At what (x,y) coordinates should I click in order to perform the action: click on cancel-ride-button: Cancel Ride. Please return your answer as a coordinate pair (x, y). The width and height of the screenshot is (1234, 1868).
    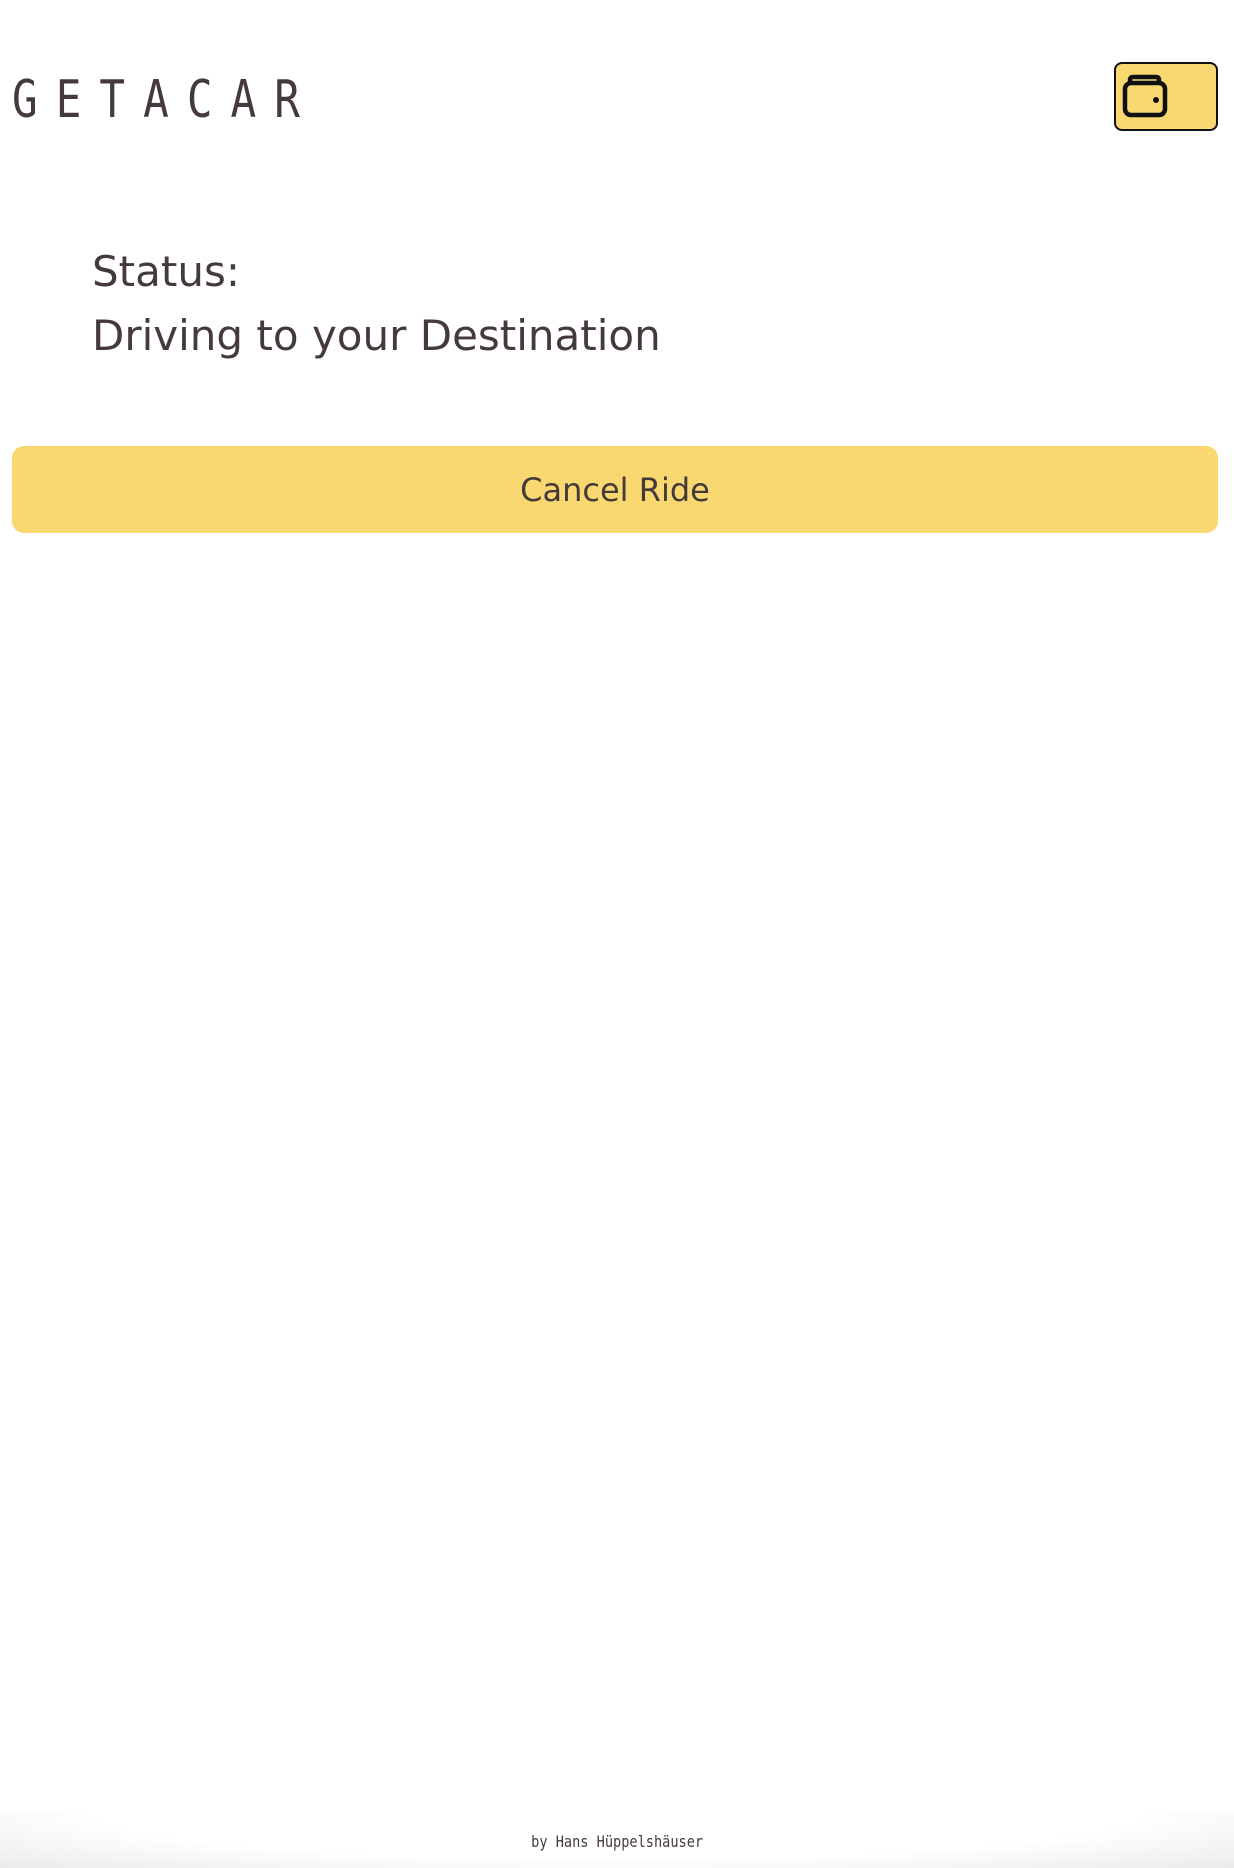
    Looking at the image, I should click on (615, 489).